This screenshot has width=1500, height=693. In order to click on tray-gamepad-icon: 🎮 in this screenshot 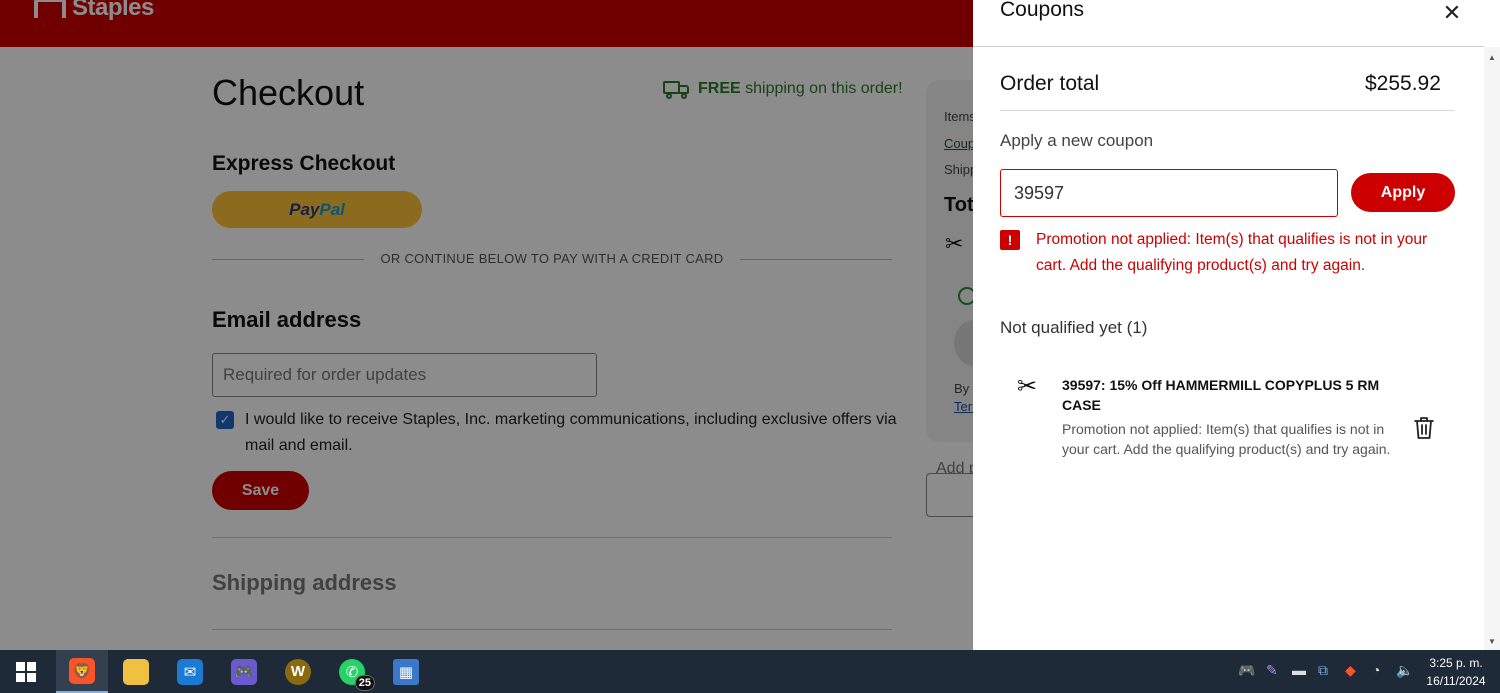, I will do `click(1246, 670)`.